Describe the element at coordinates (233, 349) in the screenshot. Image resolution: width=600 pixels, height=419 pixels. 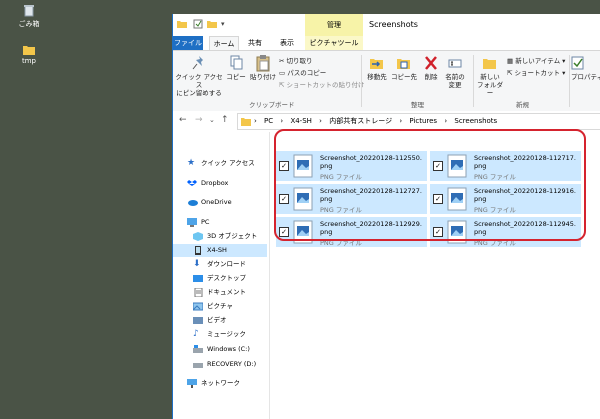
I see `sidebar-item-windows-c: Windows (C:)` at that location.